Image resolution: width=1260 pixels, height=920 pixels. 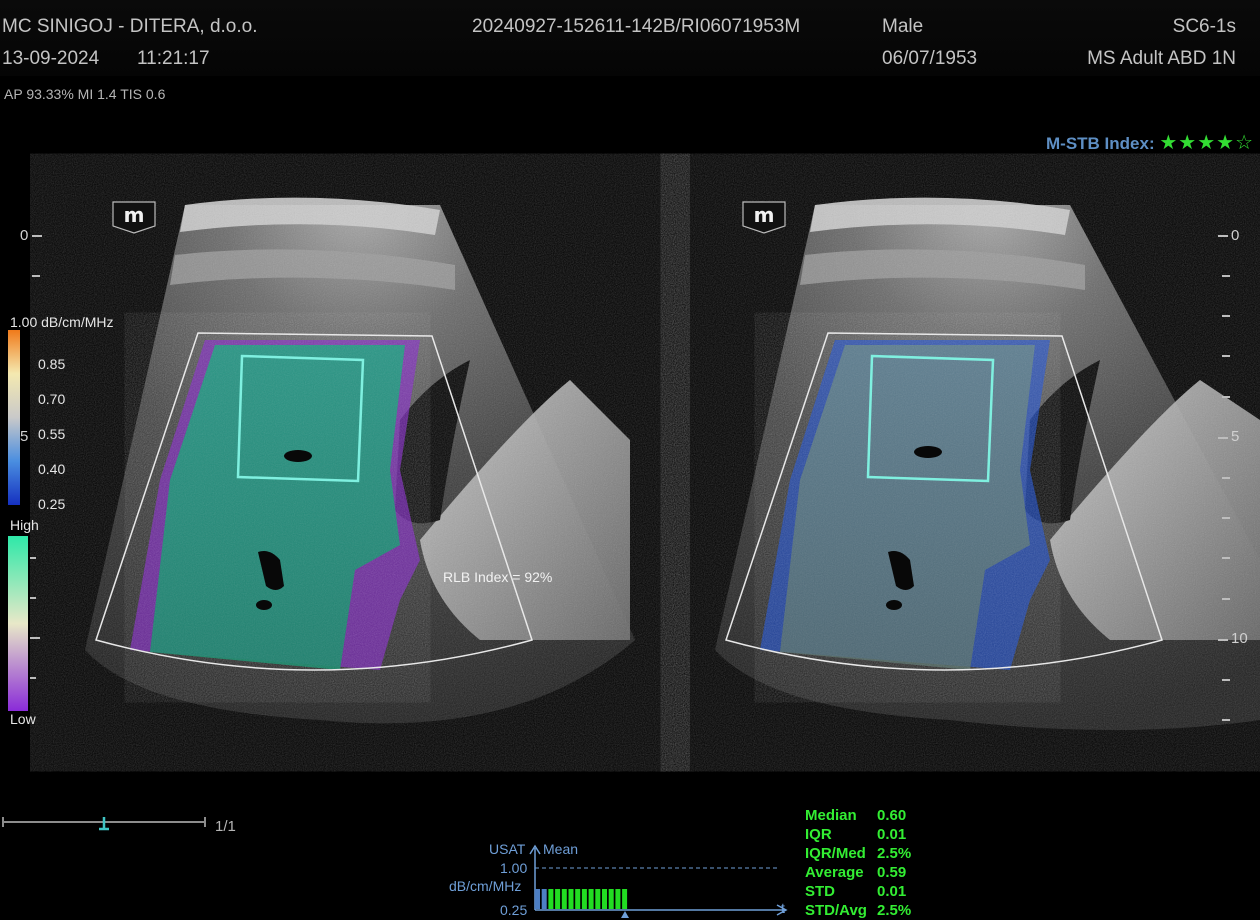 What do you see at coordinates (856, 872) in the screenshot?
I see `stat-row: Average 0.59` at bounding box center [856, 872].